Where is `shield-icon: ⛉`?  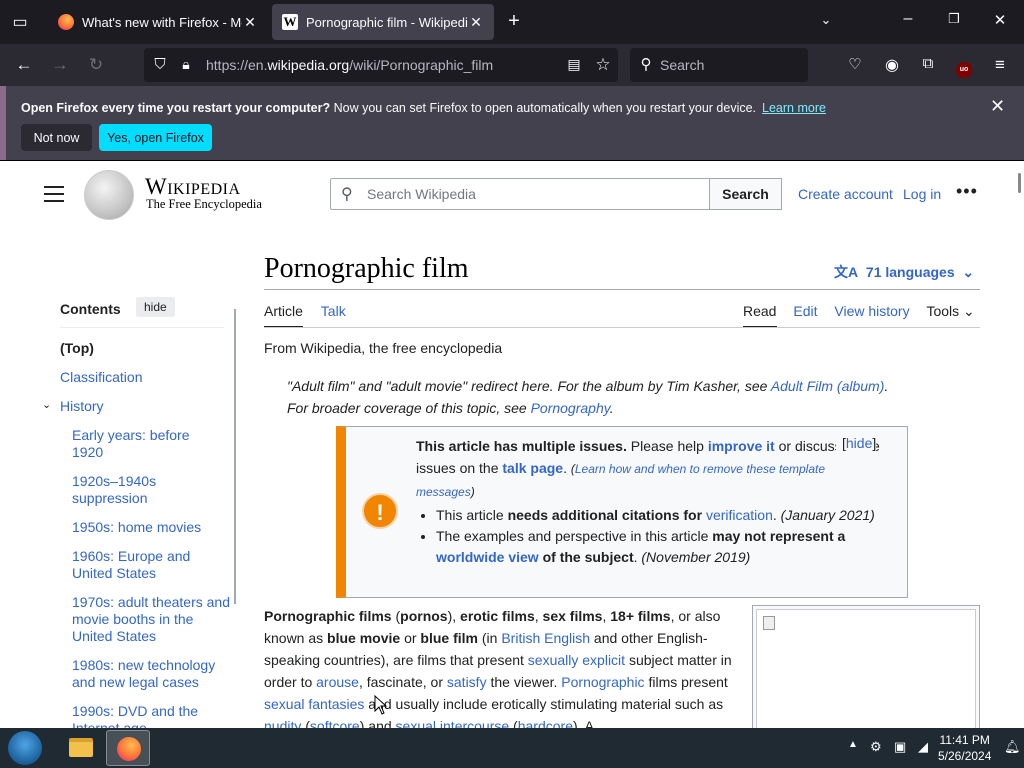 shield-icon: ⛉ is located at coordinates (160, 64).